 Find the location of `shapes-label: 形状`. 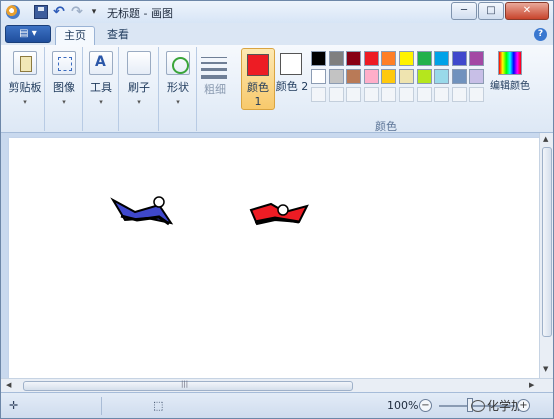

shapes-label: 形状 is located at coordinates (178, 87).